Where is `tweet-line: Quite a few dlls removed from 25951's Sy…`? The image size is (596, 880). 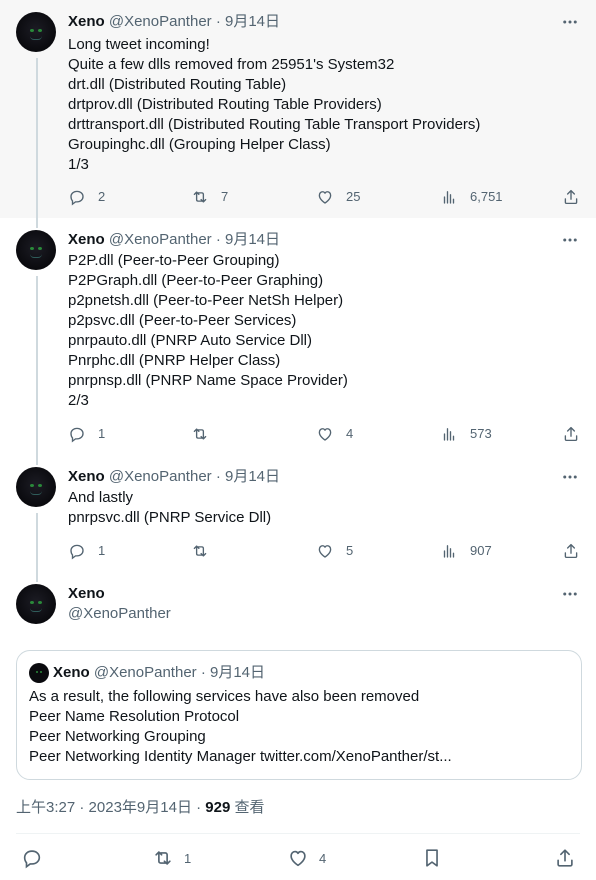 tweet-line: Quite a few dlls removed from 25951's Sy… is located at coordinates (231, 64).